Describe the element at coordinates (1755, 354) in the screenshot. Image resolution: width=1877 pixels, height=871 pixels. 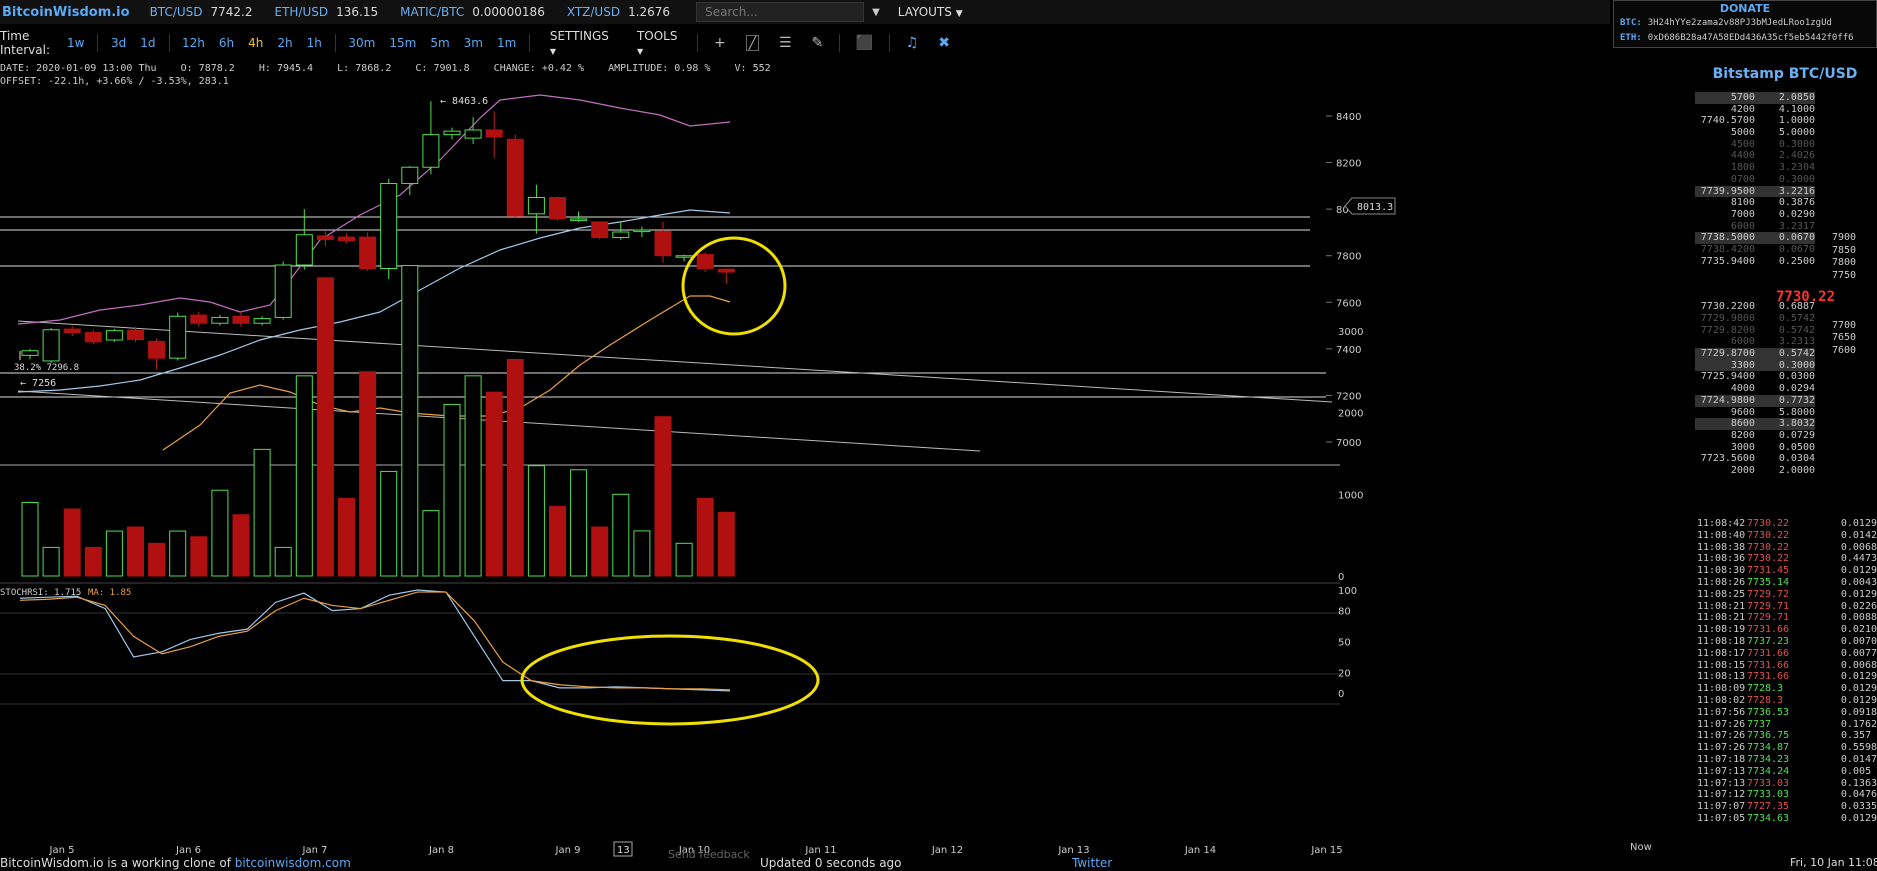
I see `orderbook-row: 7729.8700 0.5742` at that location.